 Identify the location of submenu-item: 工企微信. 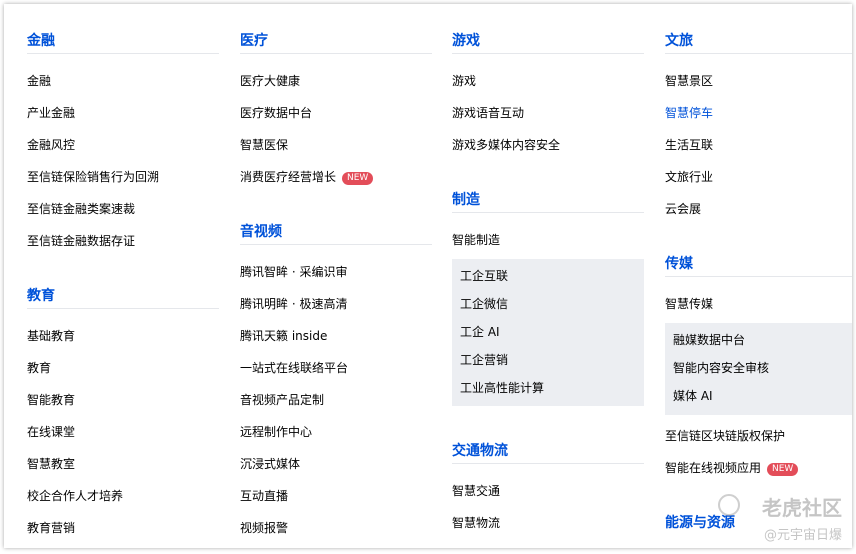
(484, 304).